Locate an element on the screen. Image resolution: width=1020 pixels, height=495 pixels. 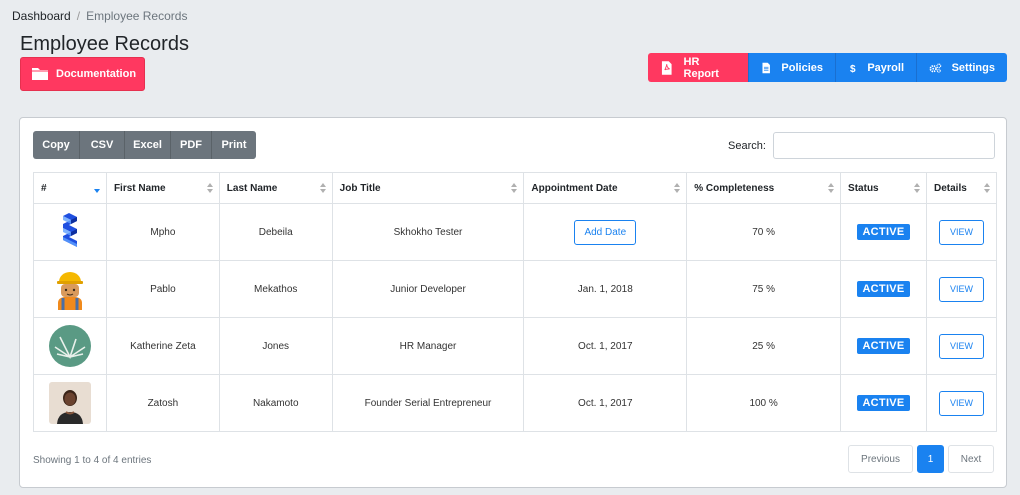
table-info: Showing 1 to 4 of 4 entries is located at coordinates (92, 460).